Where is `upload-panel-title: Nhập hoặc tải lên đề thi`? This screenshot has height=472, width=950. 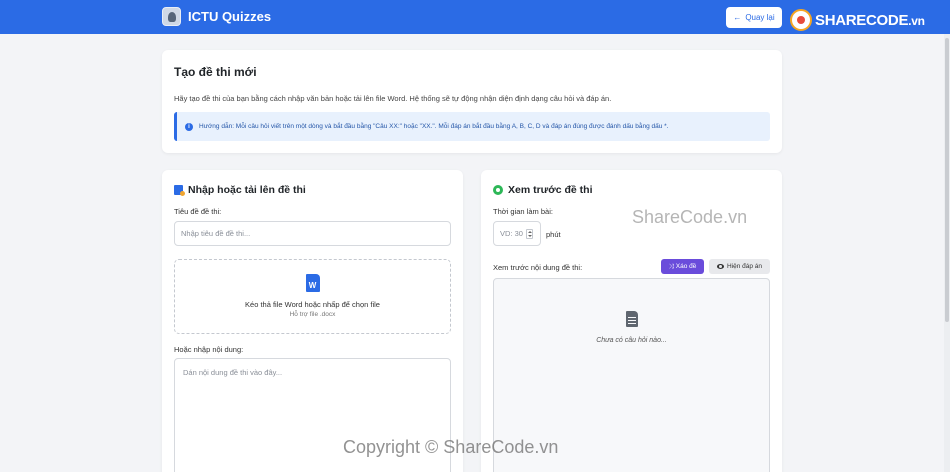
upload-panel-title: Nhập hoặc tải lên đề thi is located at coordinates (247, 190).